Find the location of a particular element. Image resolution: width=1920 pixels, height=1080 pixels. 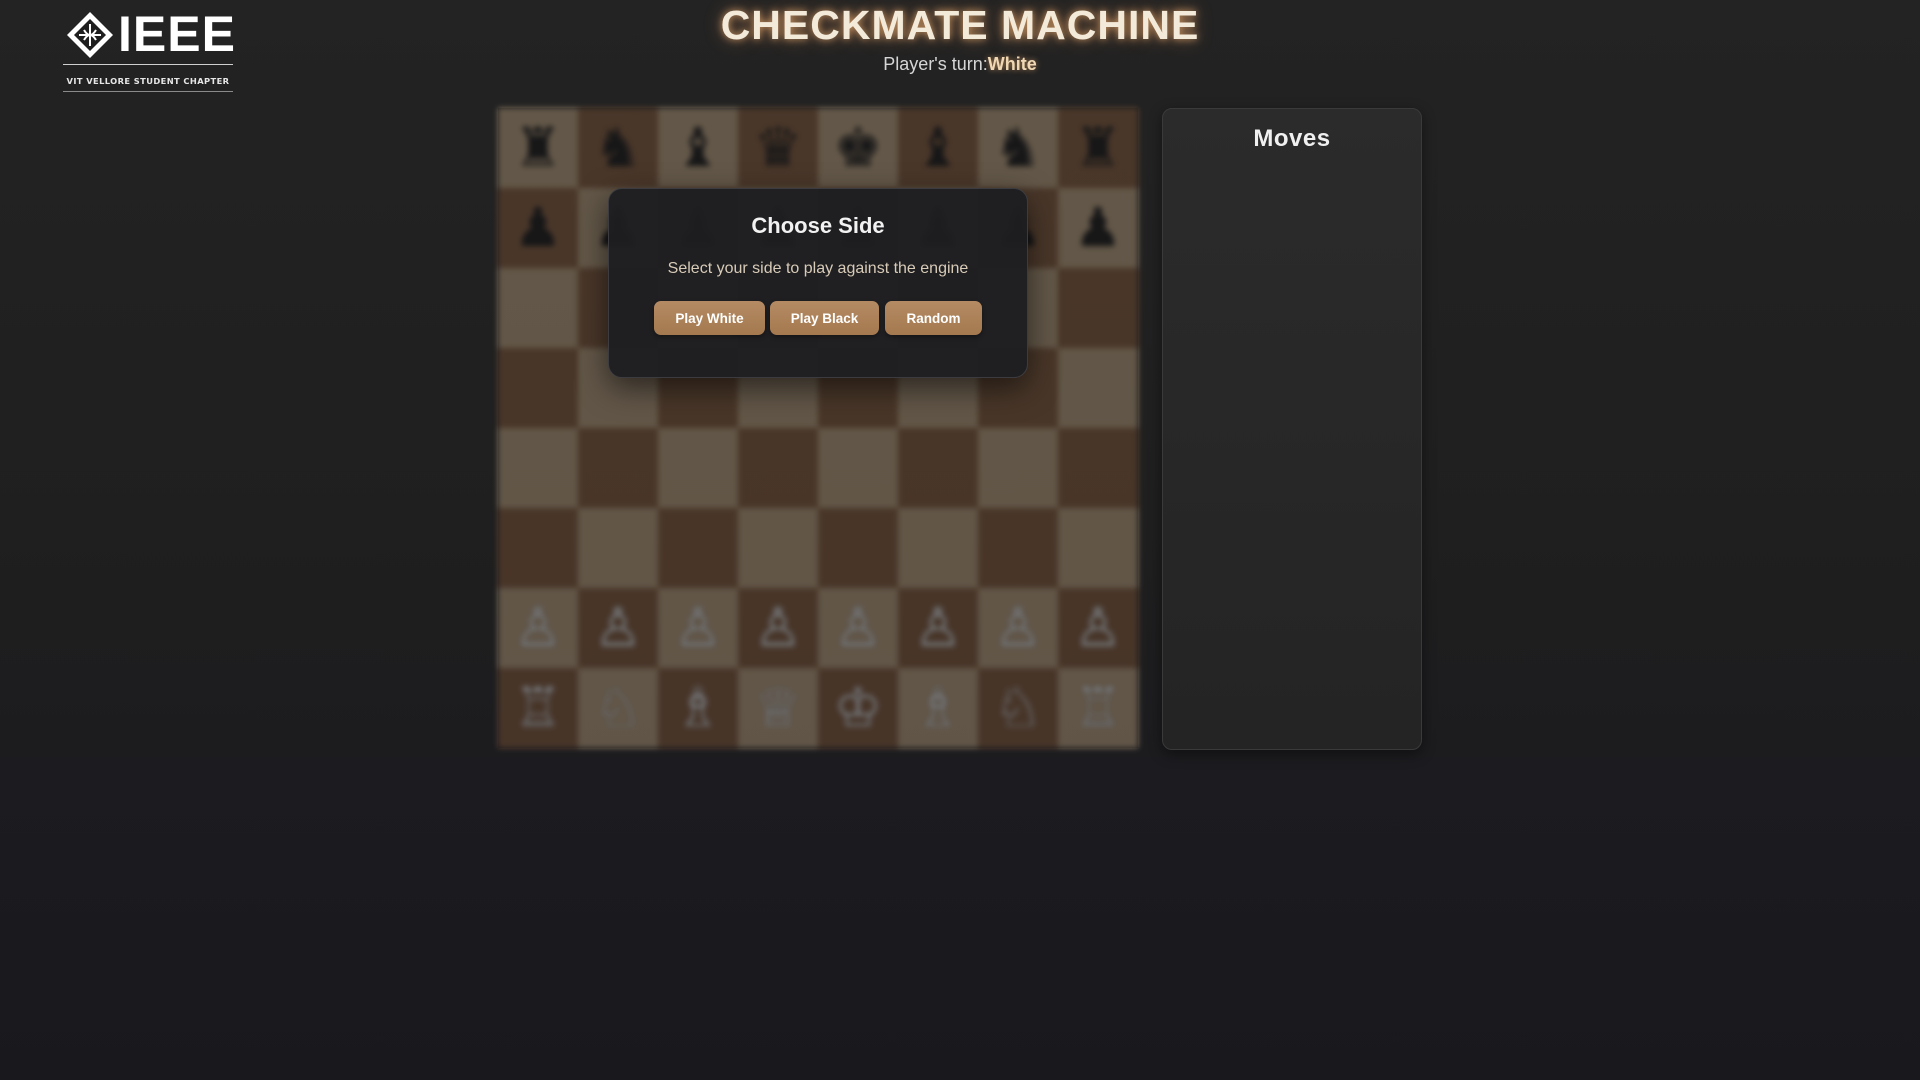

moves-title: Moves is located at coordinates (1292, 138).